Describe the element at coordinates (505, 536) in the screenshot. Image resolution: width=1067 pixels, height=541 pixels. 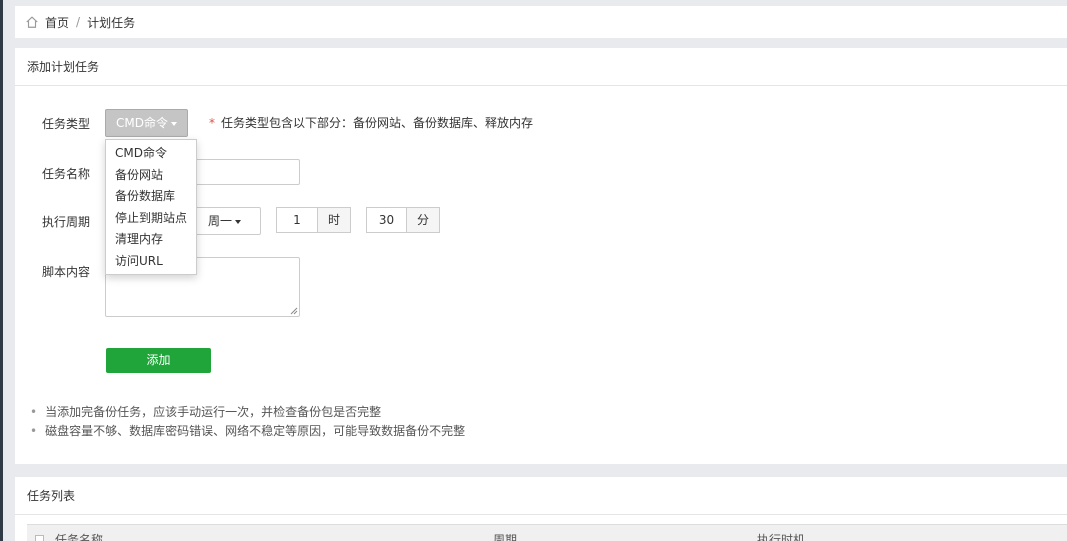
I see `column-period: 周期` at that location.